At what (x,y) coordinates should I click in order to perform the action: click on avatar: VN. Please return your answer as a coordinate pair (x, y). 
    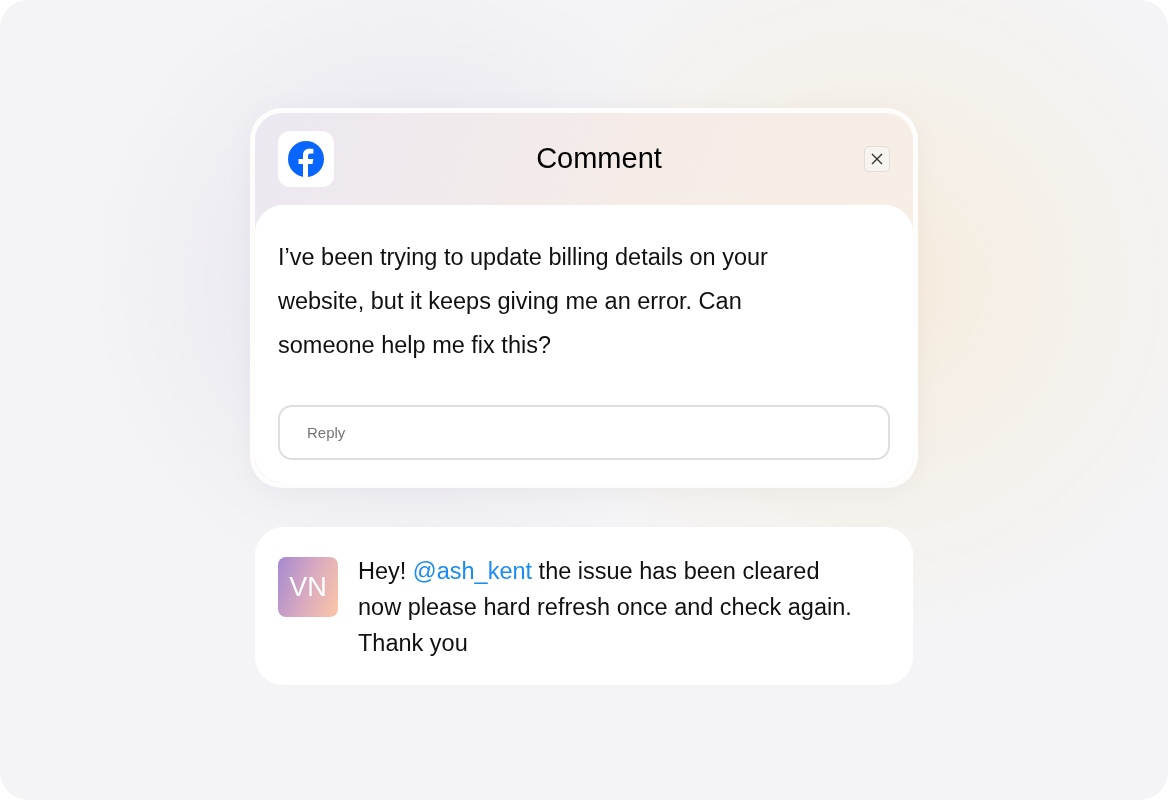
    Looking at the image, I should click on (308, 587).